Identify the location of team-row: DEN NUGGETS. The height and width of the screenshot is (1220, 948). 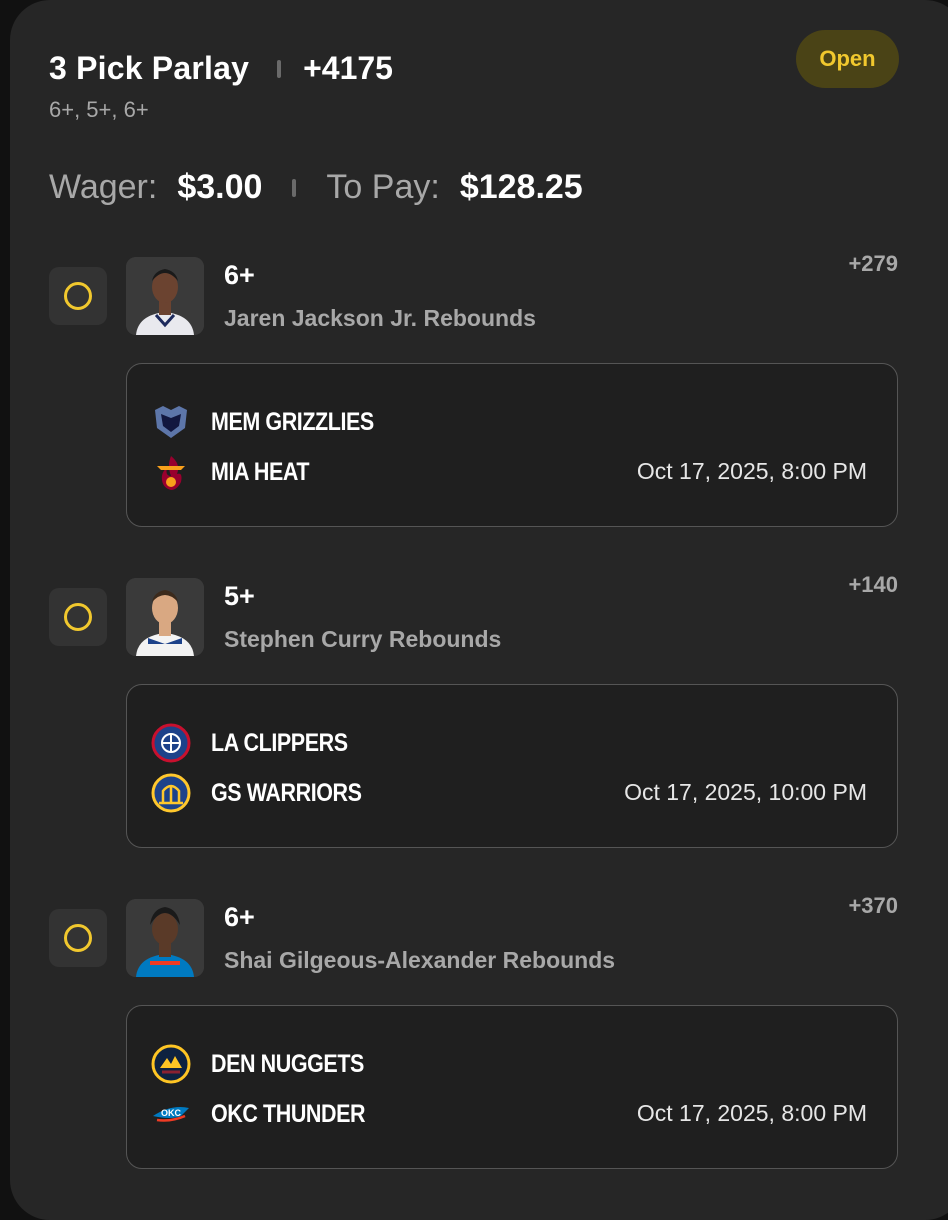
(270, 1064).